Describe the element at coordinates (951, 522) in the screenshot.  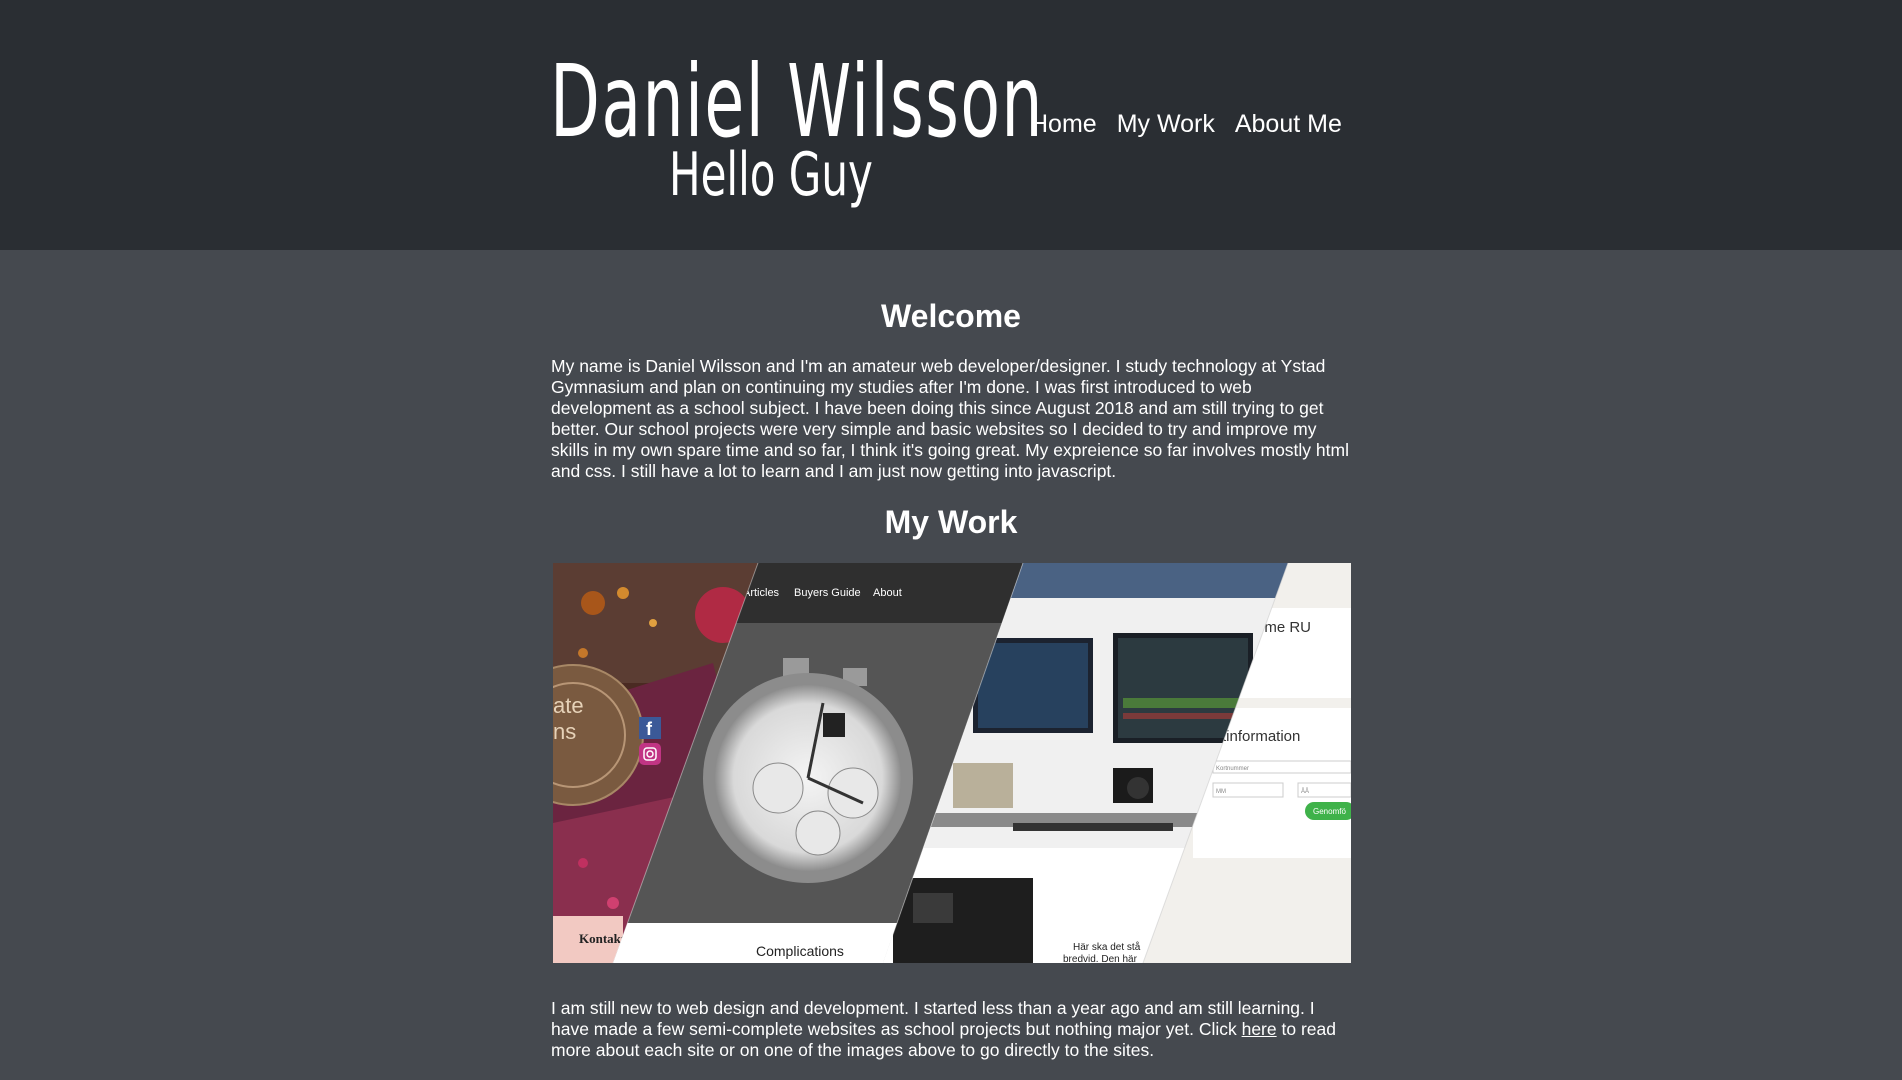
I see `my-work-heading: My Work` at that location.